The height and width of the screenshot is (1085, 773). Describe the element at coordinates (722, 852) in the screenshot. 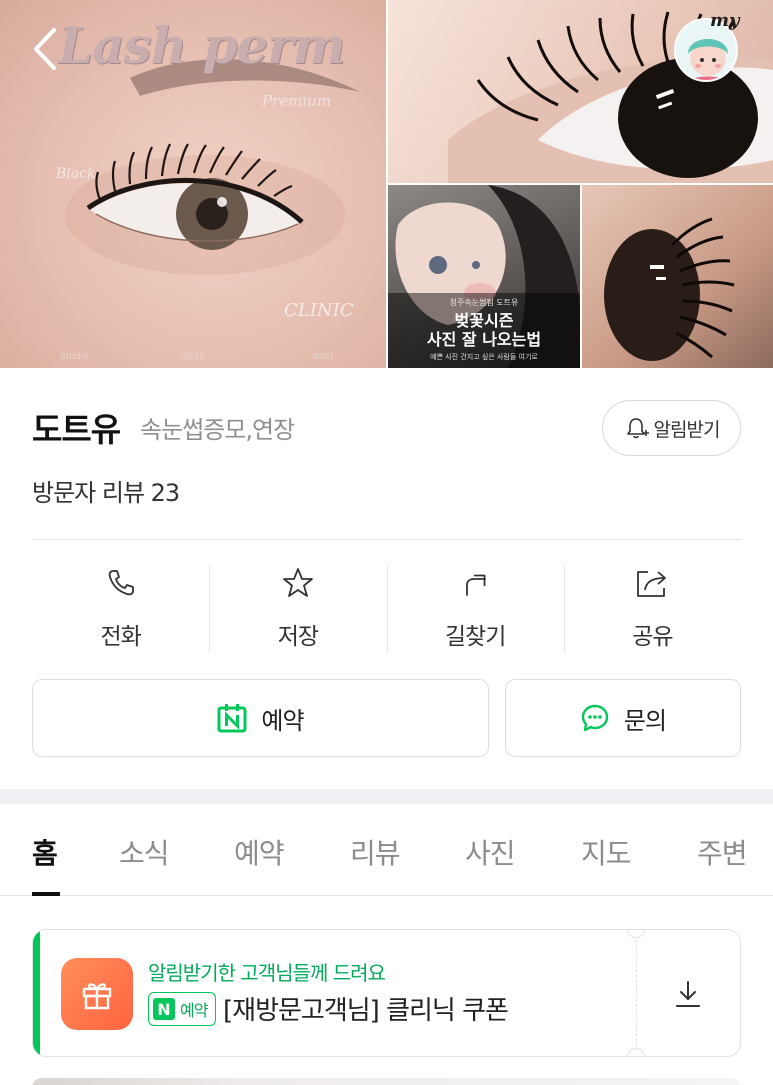

I see `tab-nearby: 주변` at that location.